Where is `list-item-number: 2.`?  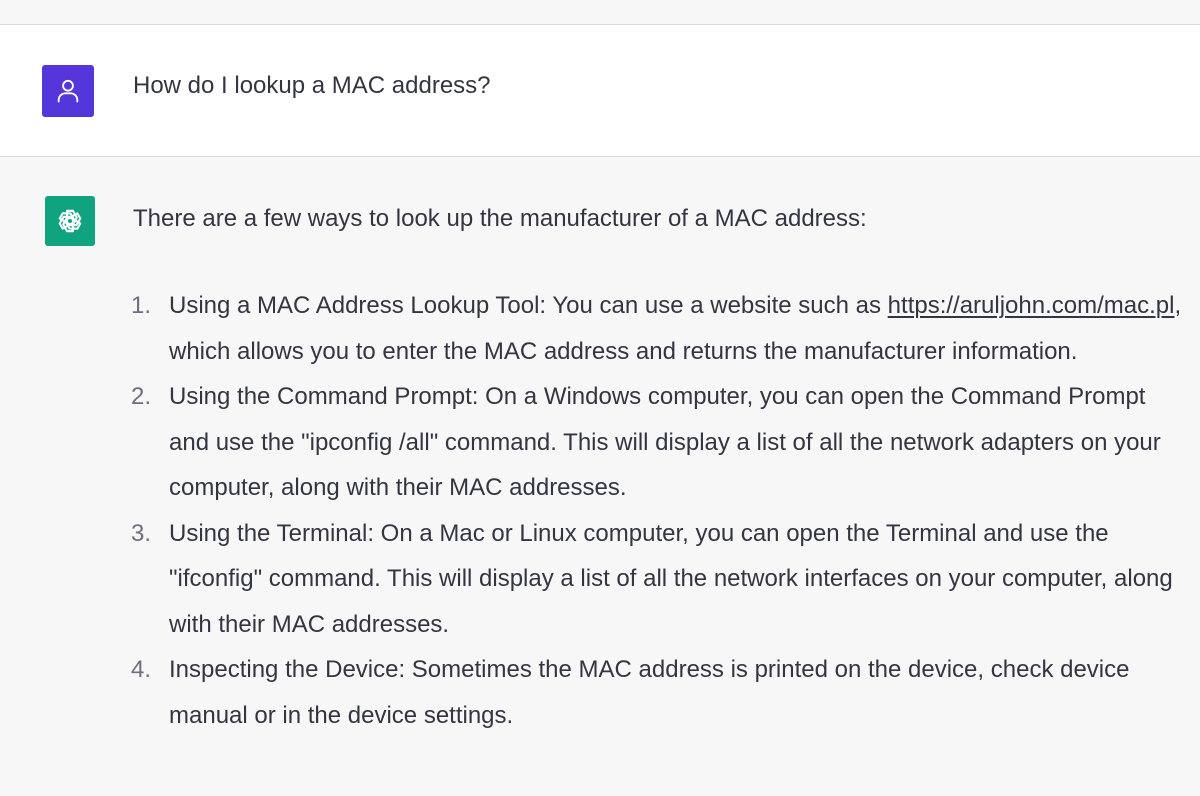 list-item-number: 2. is located at coordinates (141, 396).